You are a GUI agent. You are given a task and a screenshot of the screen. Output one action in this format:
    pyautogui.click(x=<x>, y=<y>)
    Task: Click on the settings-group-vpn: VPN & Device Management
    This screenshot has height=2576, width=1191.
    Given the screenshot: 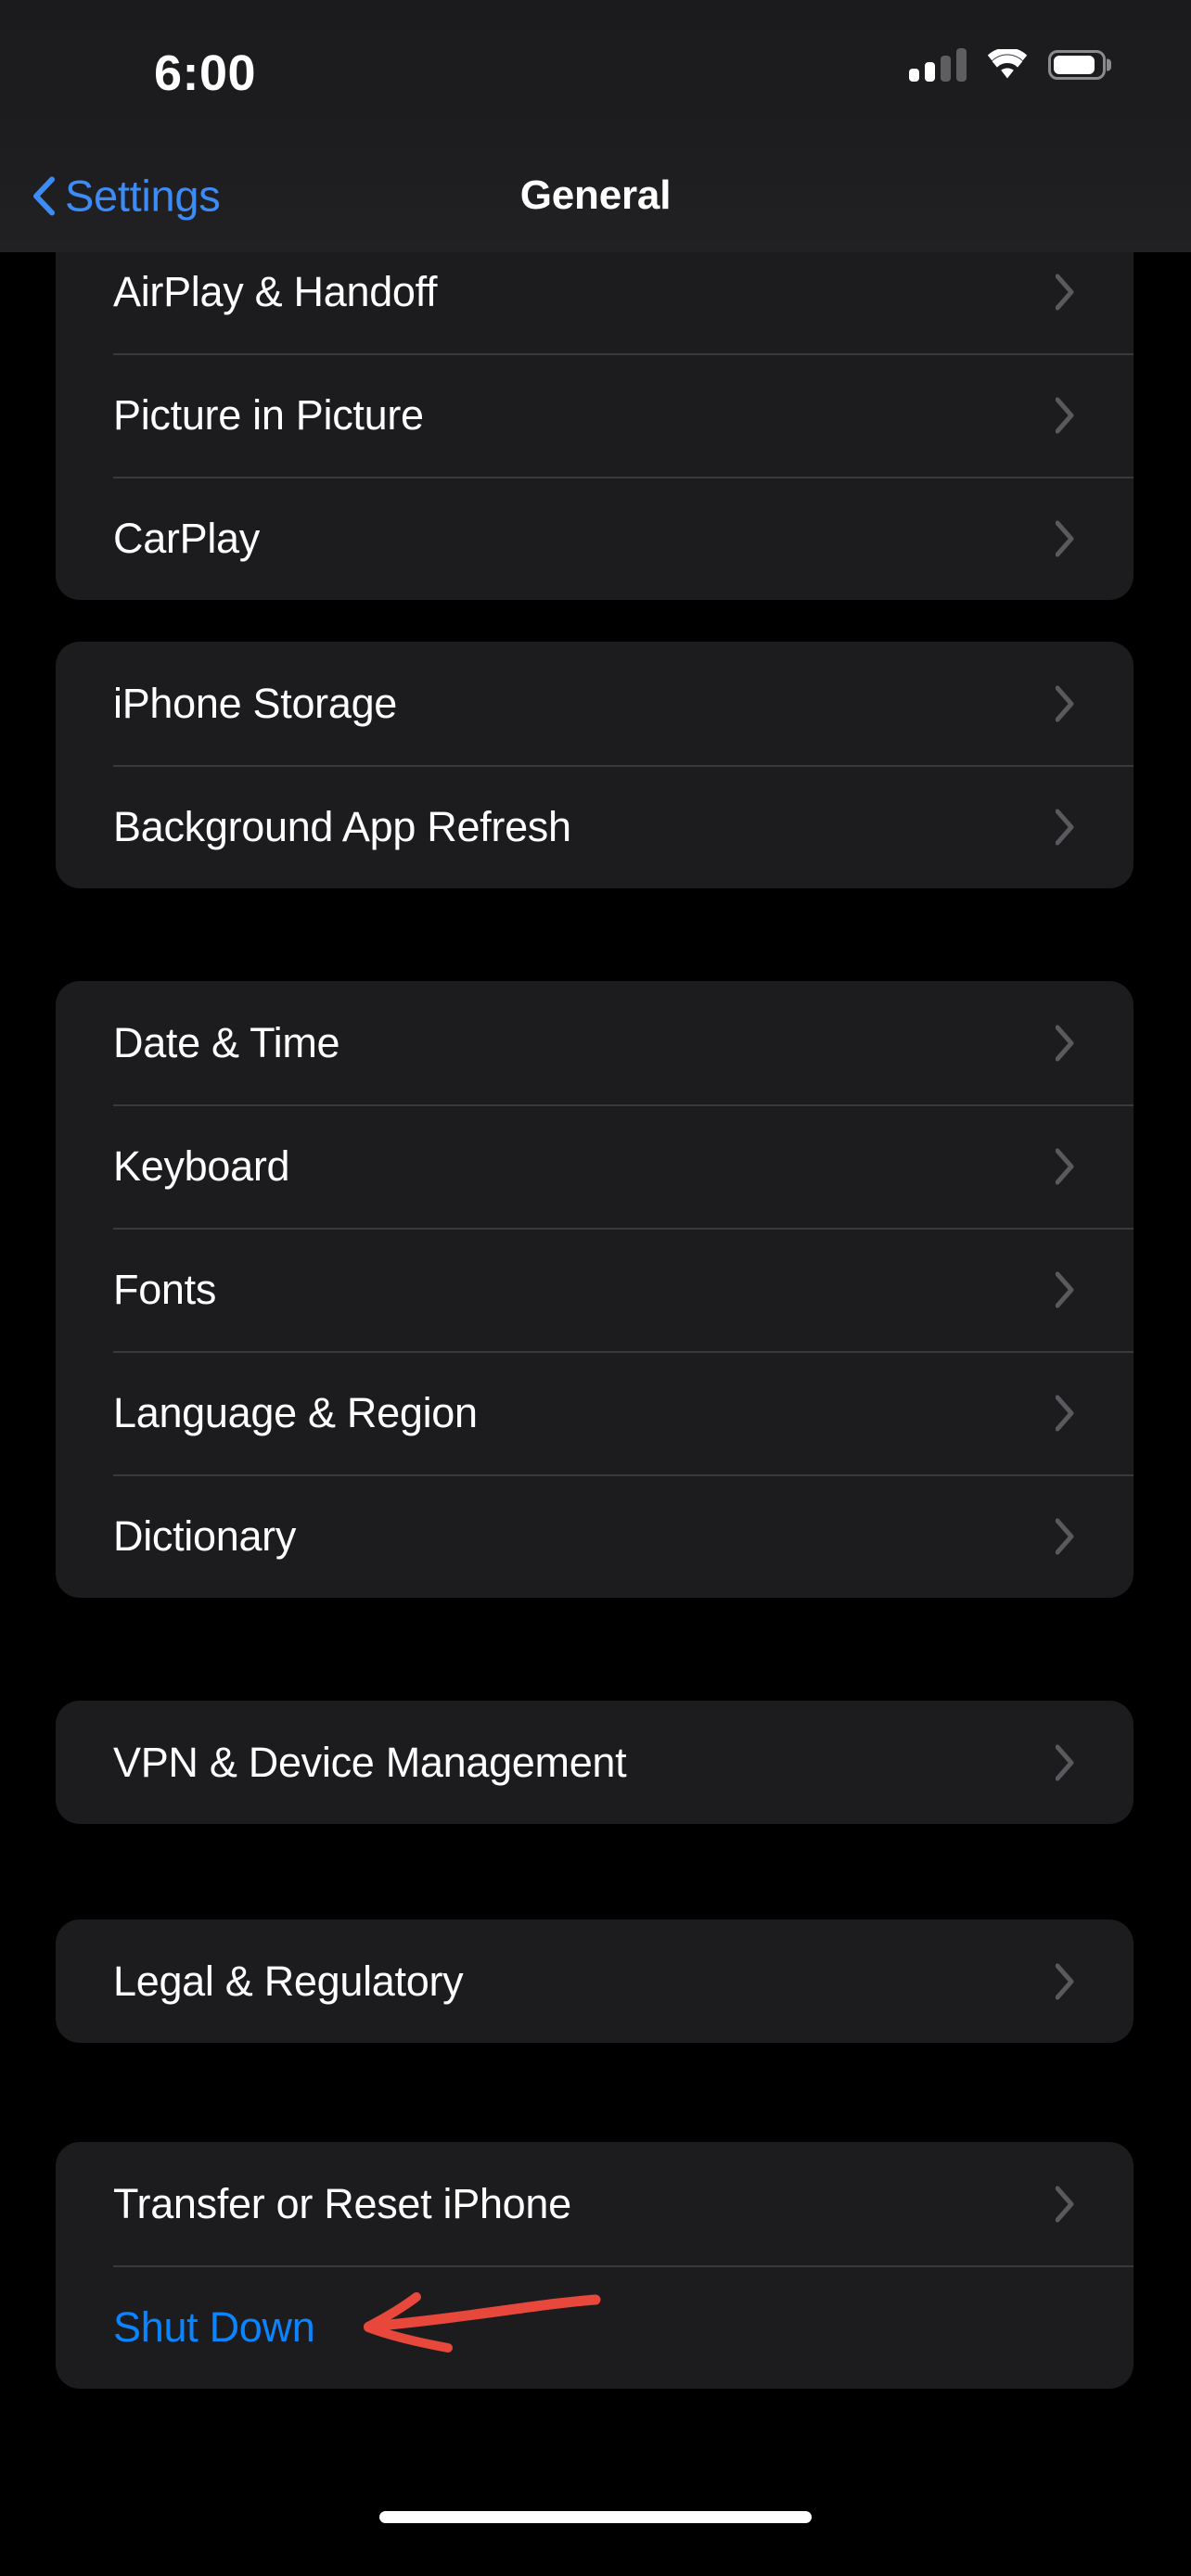 What is the action you would take?
    pyautogui.click(x=594, y=1762)
    